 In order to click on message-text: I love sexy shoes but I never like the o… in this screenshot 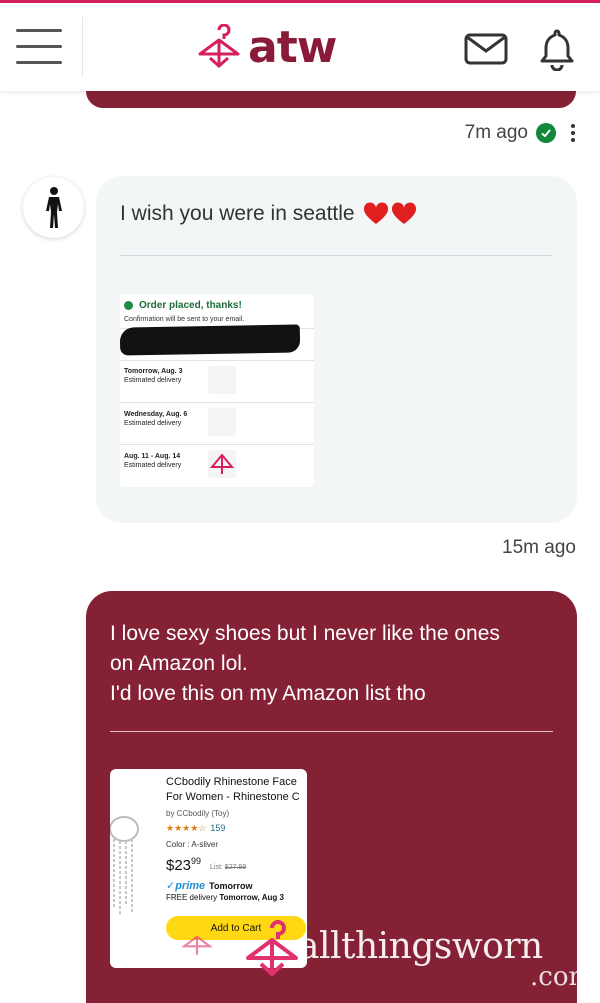, I will do `click(305, 663)`.